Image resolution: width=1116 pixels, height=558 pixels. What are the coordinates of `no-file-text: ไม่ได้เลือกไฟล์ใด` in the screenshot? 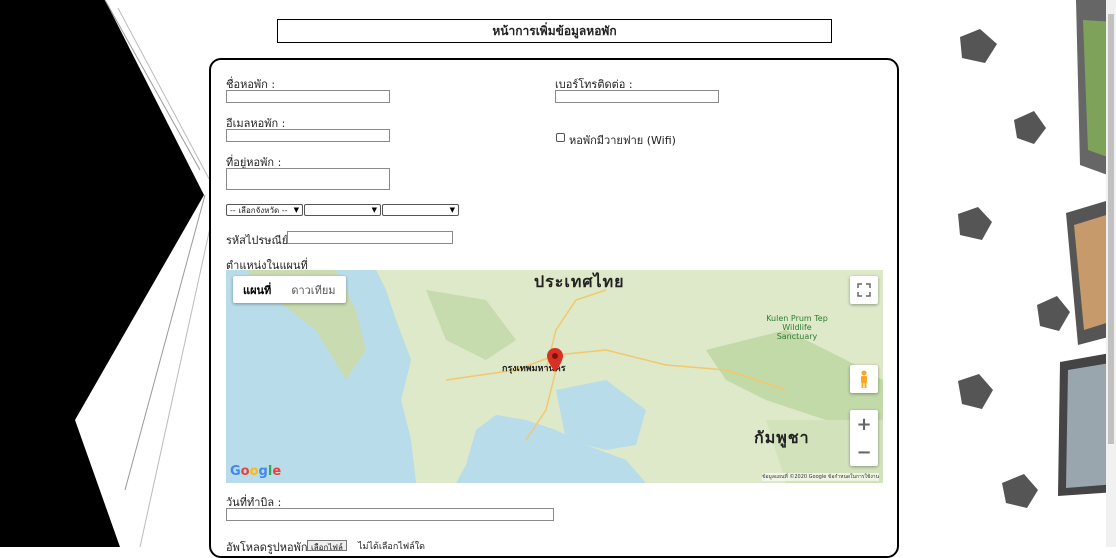 It's located at (391, 547).